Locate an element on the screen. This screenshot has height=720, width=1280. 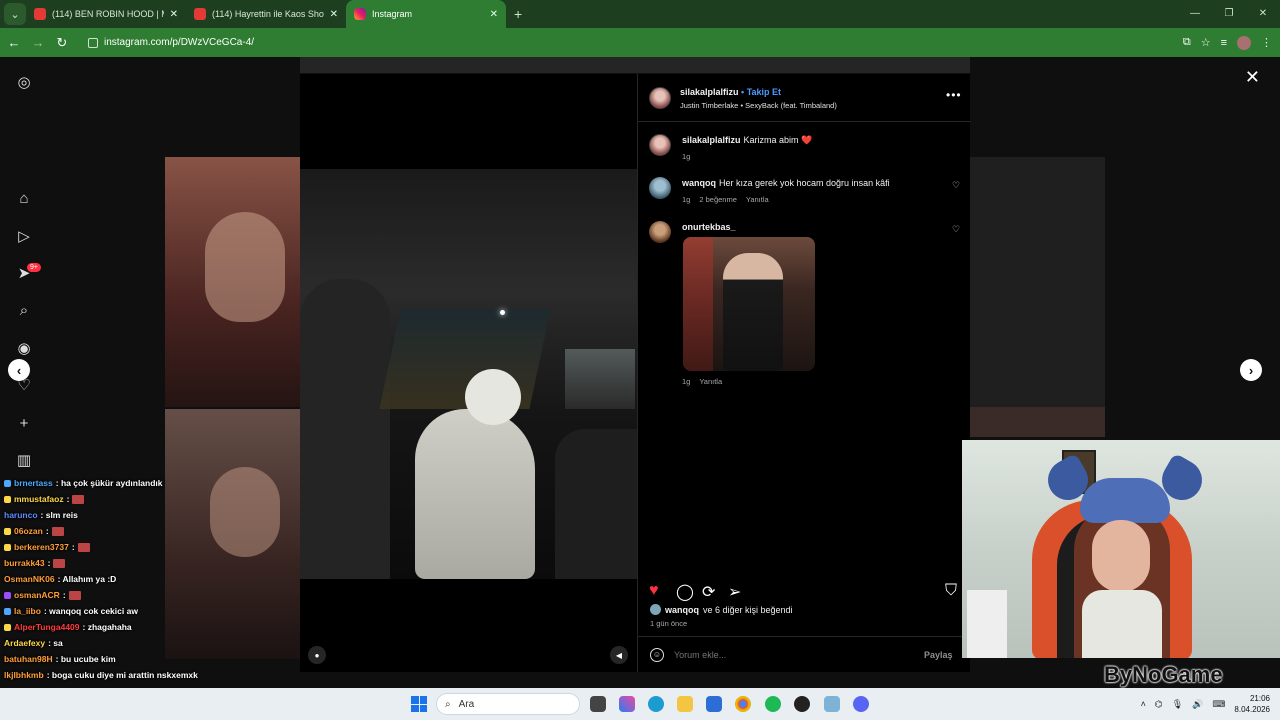
browser-tab-3: Instagram ✕ is located at coordinates (426, 14).